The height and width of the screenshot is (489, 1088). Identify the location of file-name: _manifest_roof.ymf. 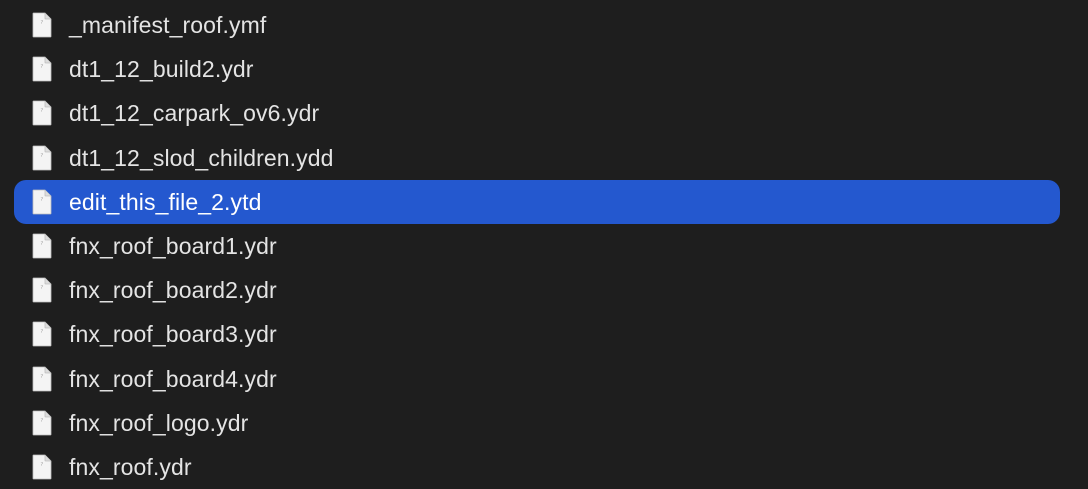
(168, 25).